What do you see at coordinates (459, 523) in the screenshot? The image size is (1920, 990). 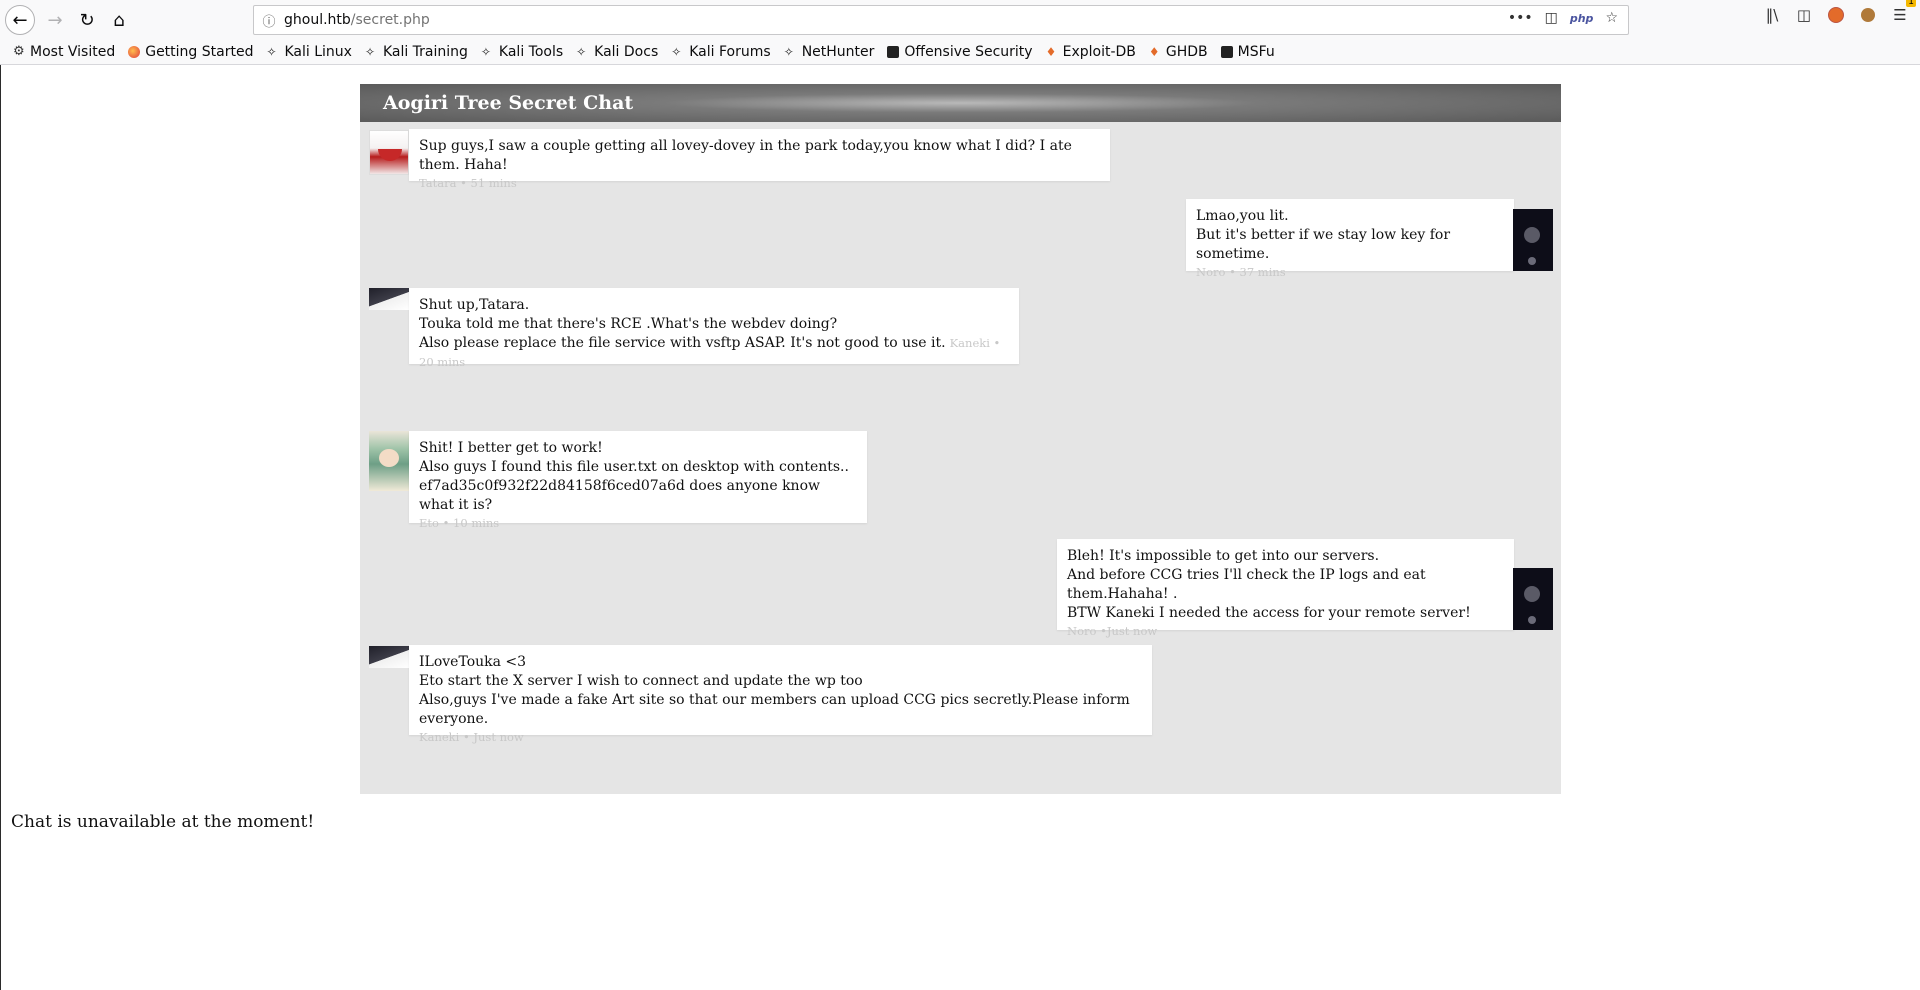 I see `message-meta: Eto • 10 mins` at bounding box center [459, 523].